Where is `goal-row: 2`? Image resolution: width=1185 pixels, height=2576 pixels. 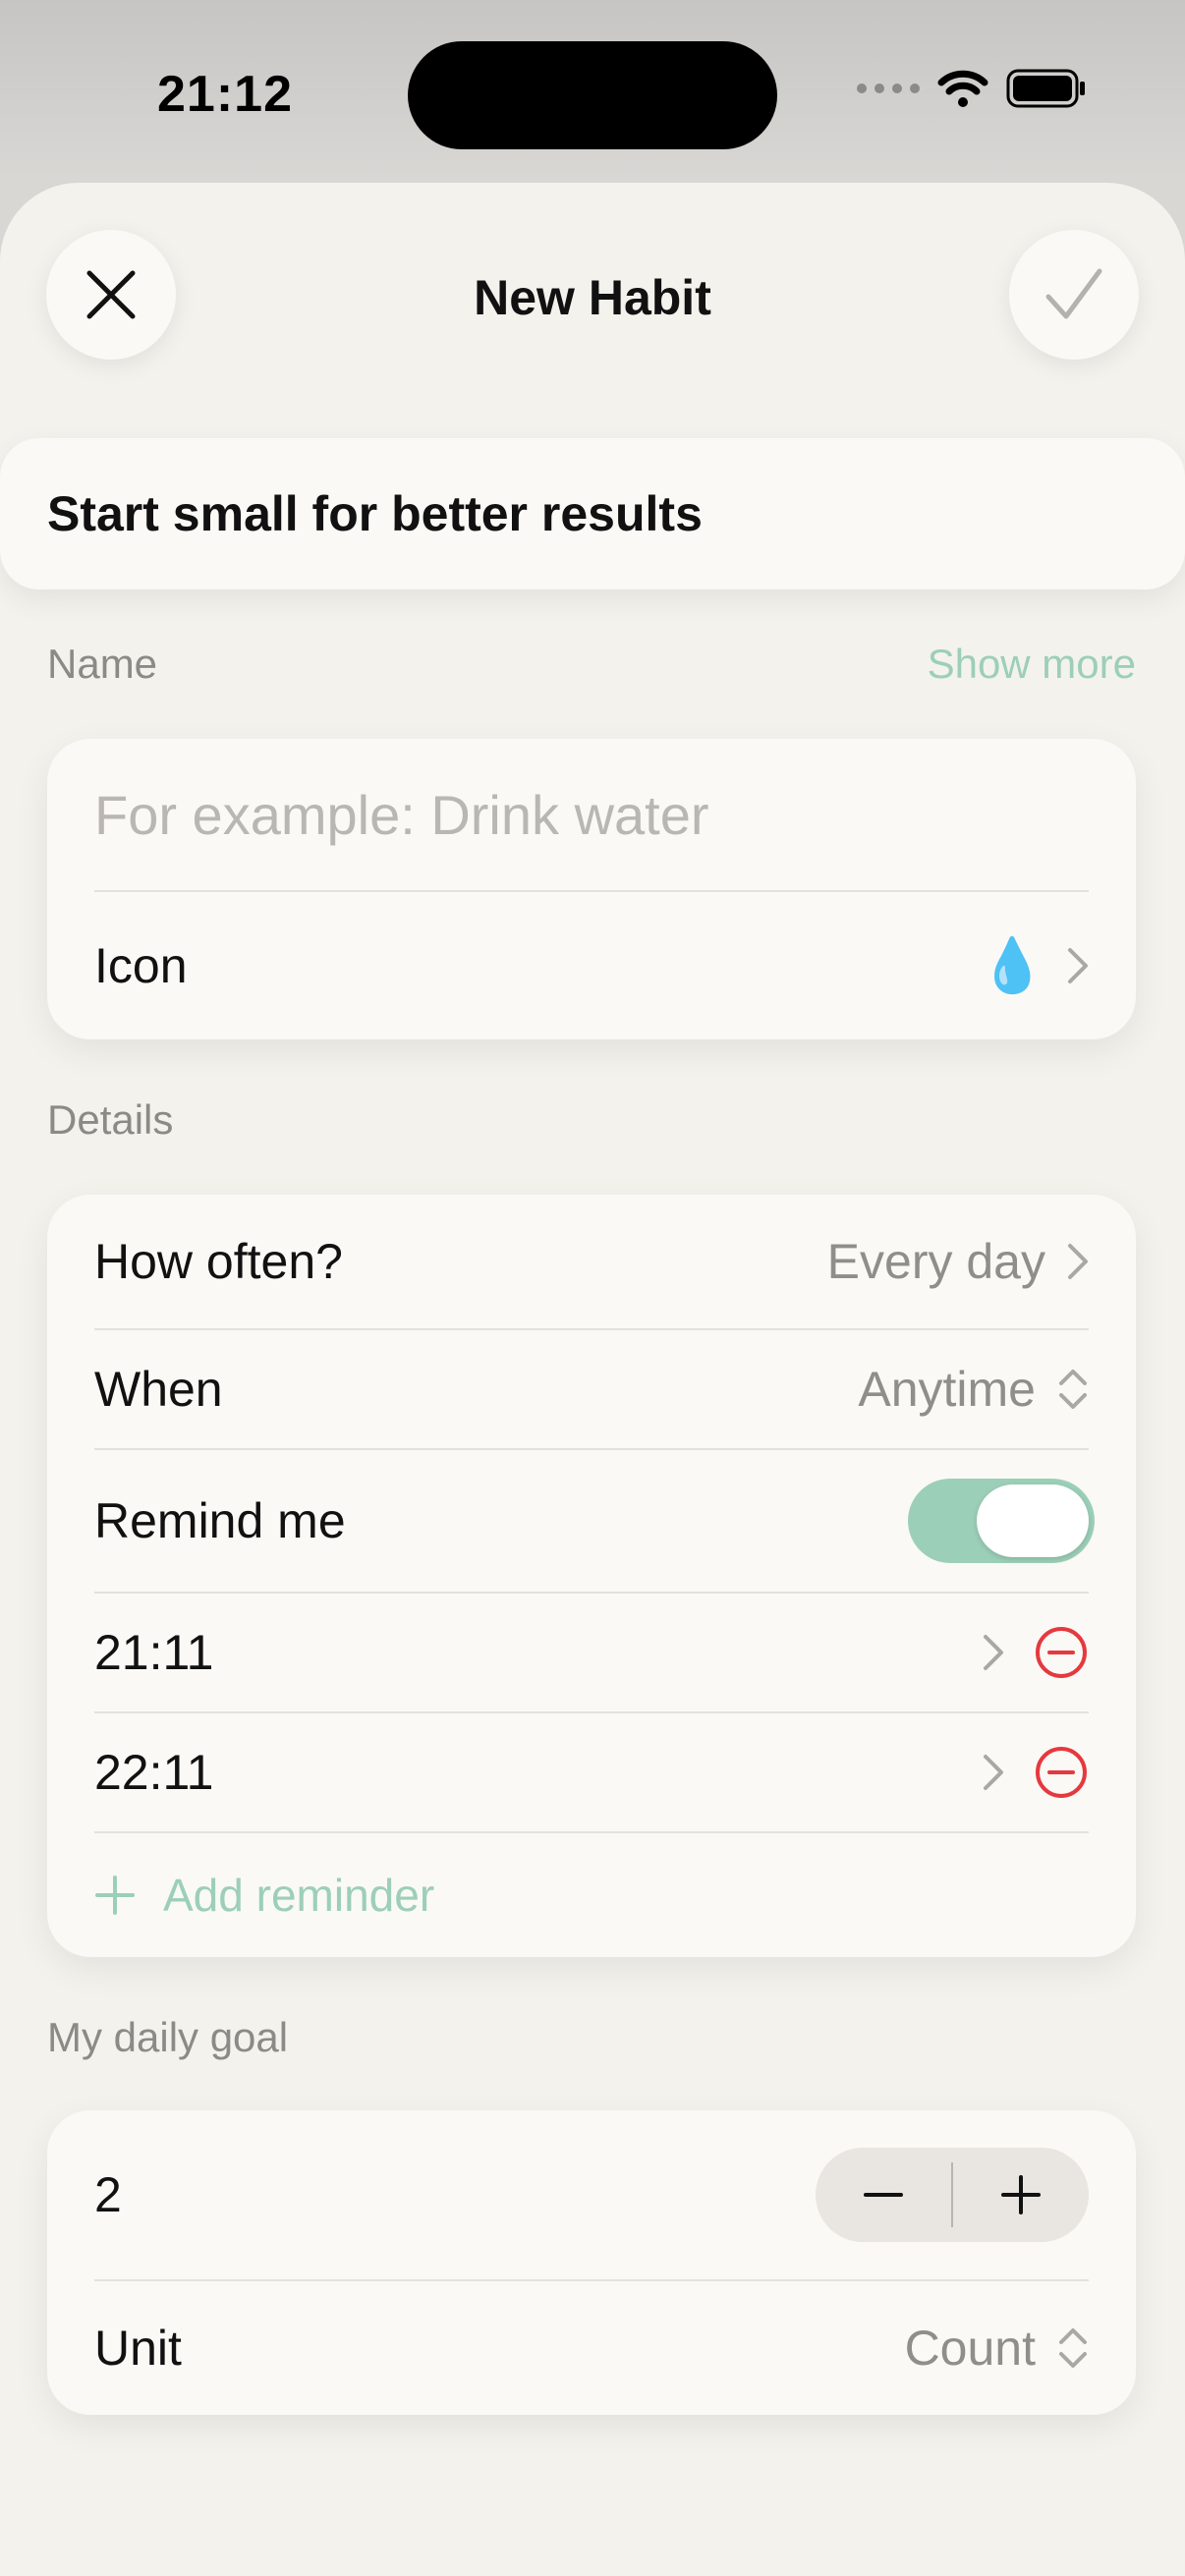
goal-row: 2 is located at coordinates (592, 2195).